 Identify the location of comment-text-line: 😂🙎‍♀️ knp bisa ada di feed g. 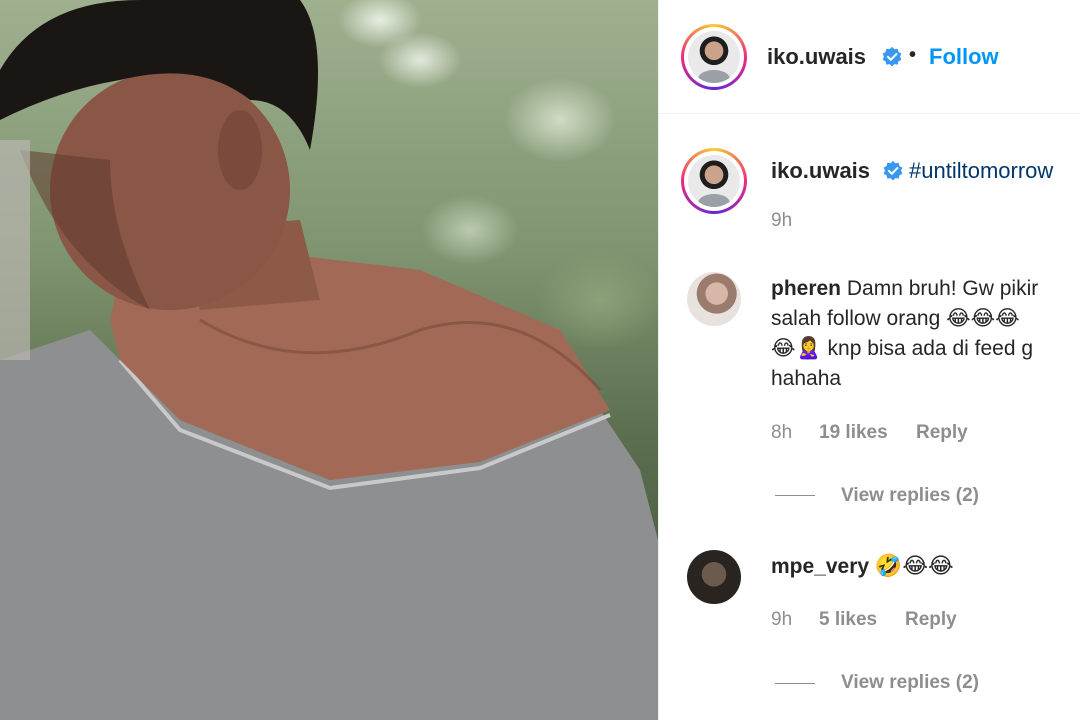
(902, 348).